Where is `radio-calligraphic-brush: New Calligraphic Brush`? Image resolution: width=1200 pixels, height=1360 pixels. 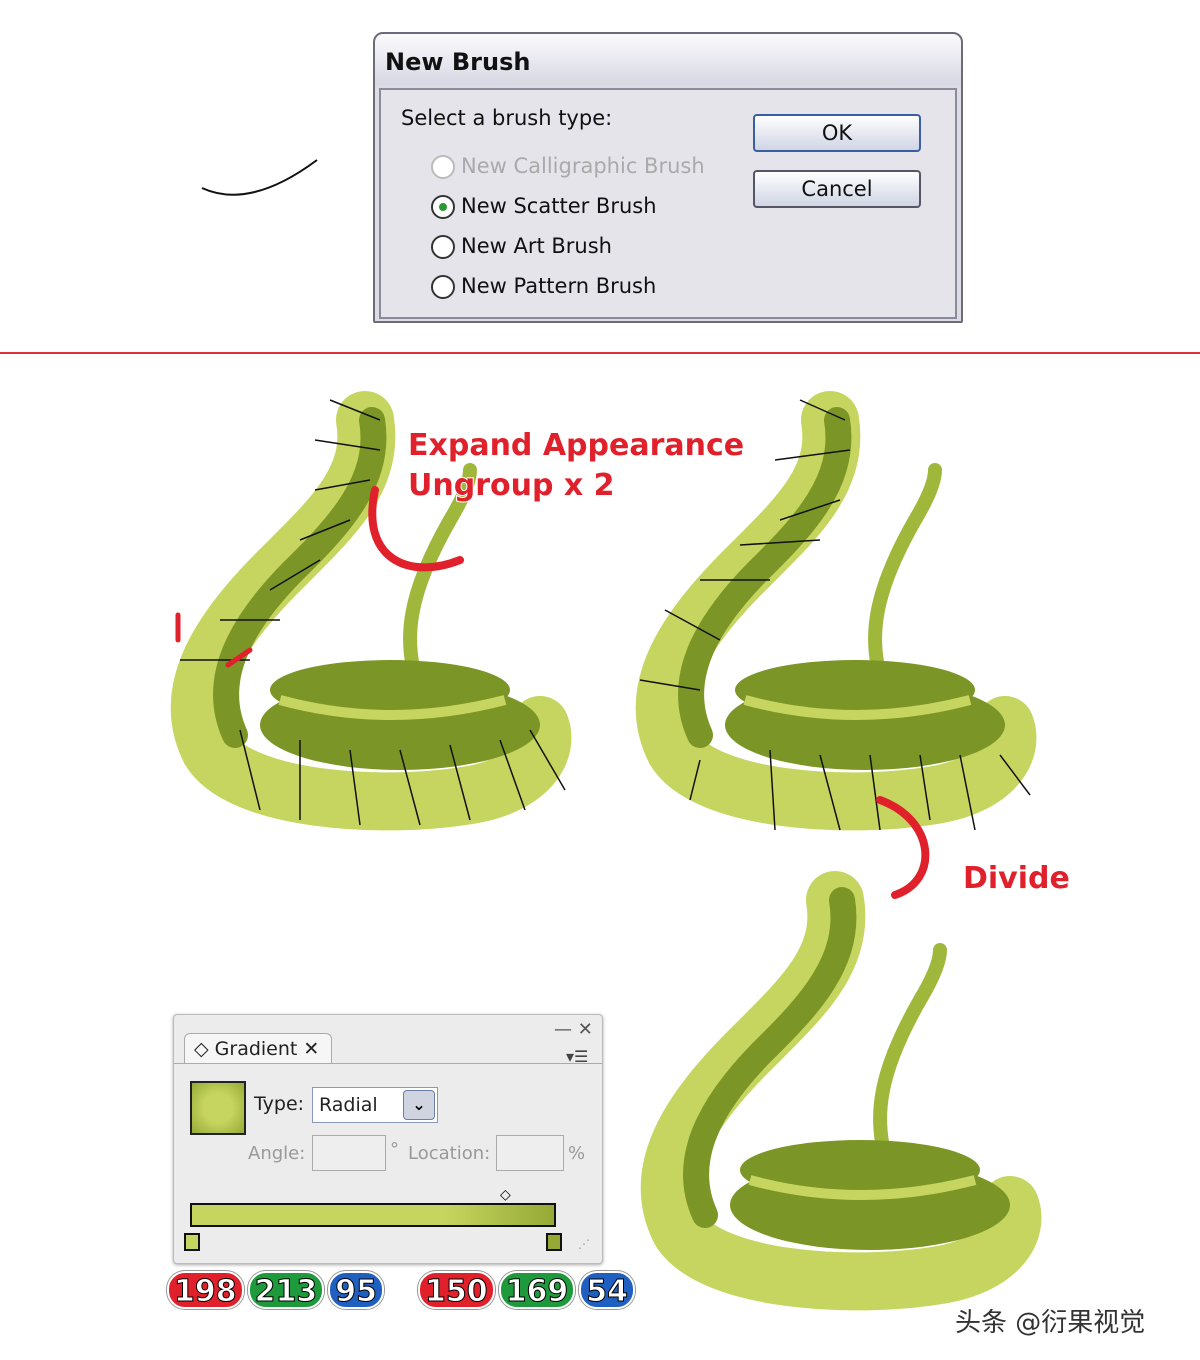 radio-calligraphic-brush: New Calligraphic Brush is located at coordinates (568, 166).